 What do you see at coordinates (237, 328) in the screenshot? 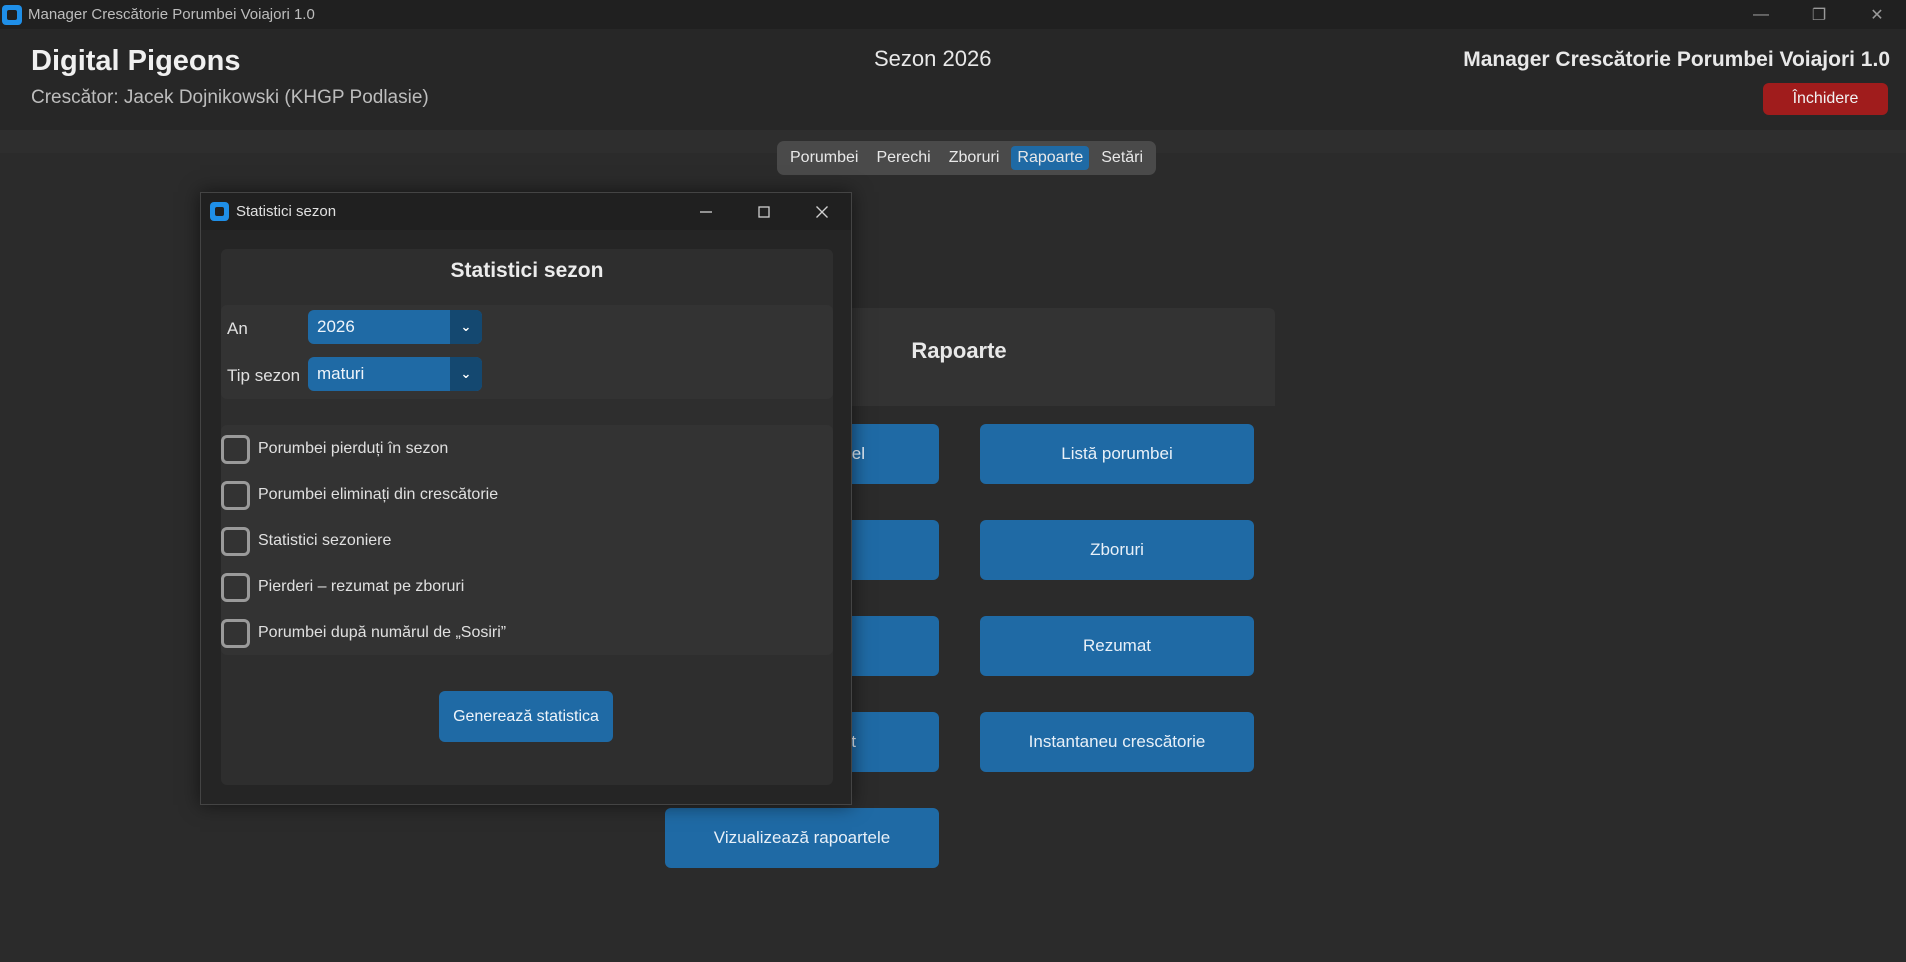
I see `year-label: An` at bounding box center [237, 328].